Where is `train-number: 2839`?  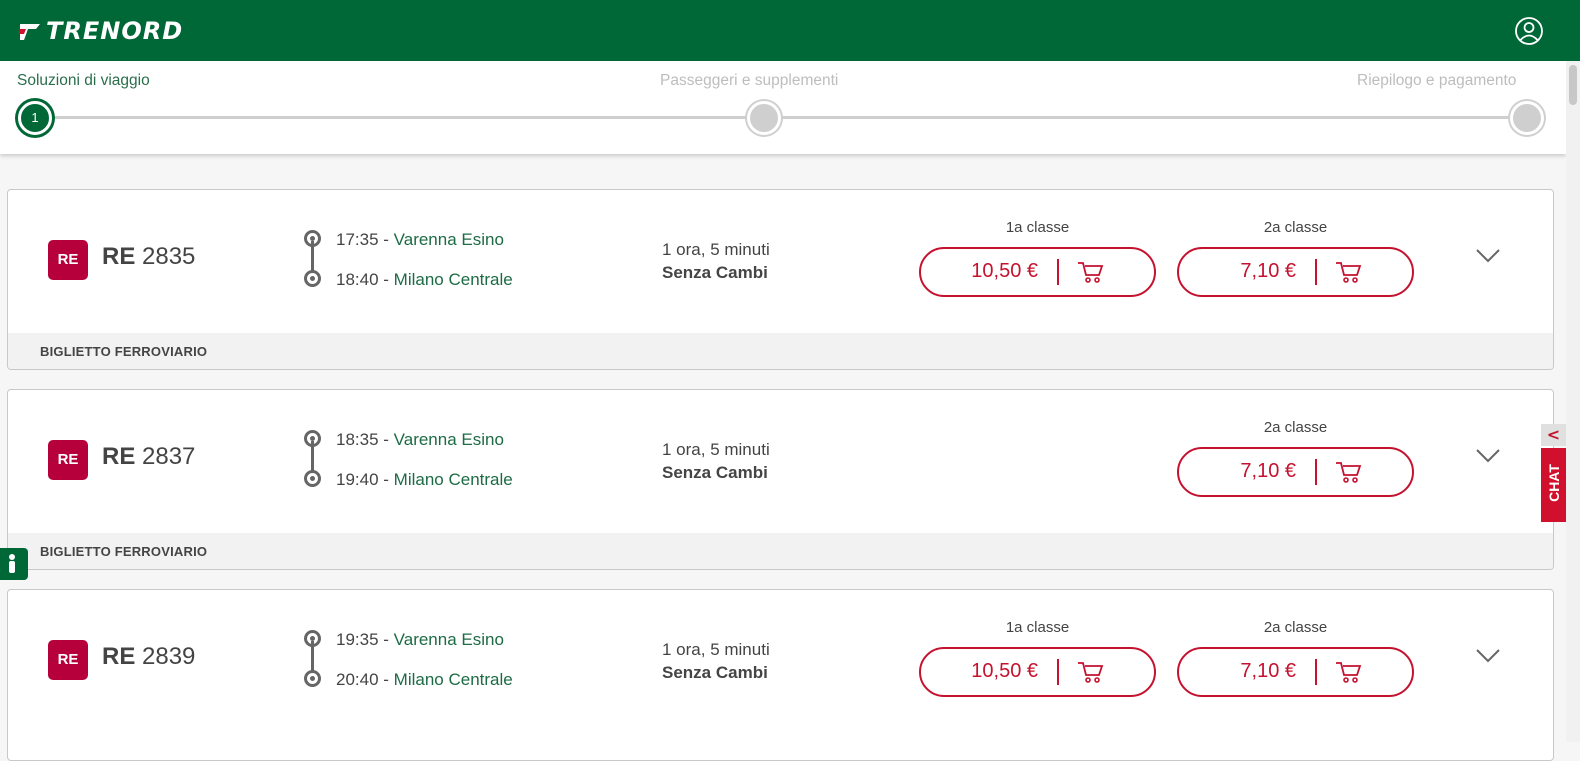 train-number: 2839 is located at coordinates (169, 656).